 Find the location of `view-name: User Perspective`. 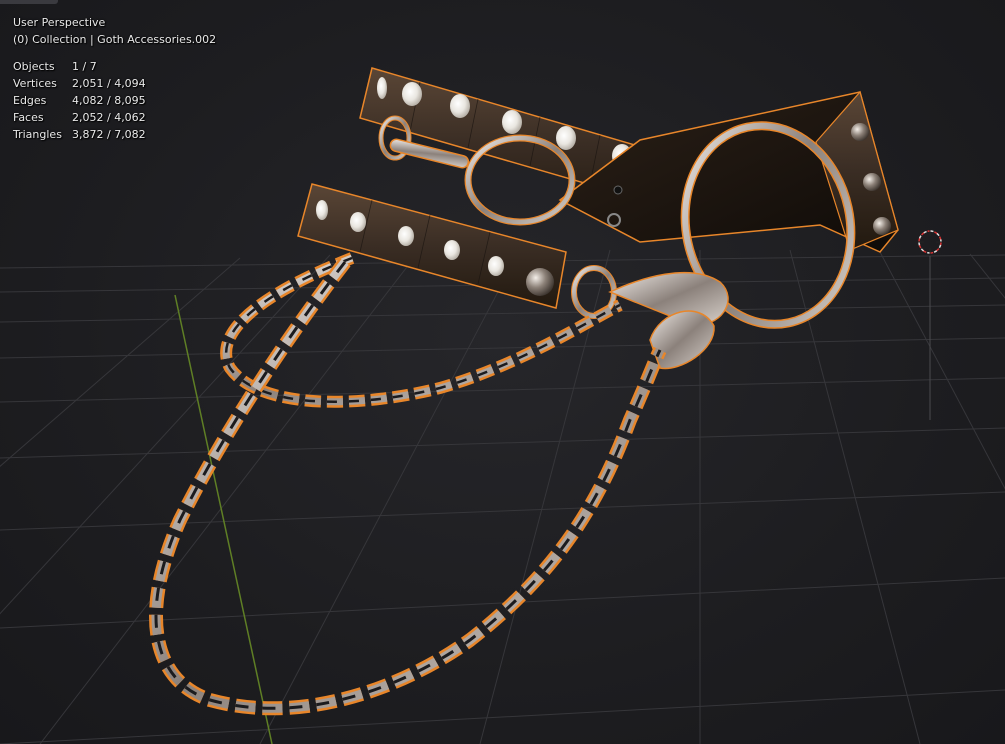

view-name: User Perspective is located at coordinates (59, 22).